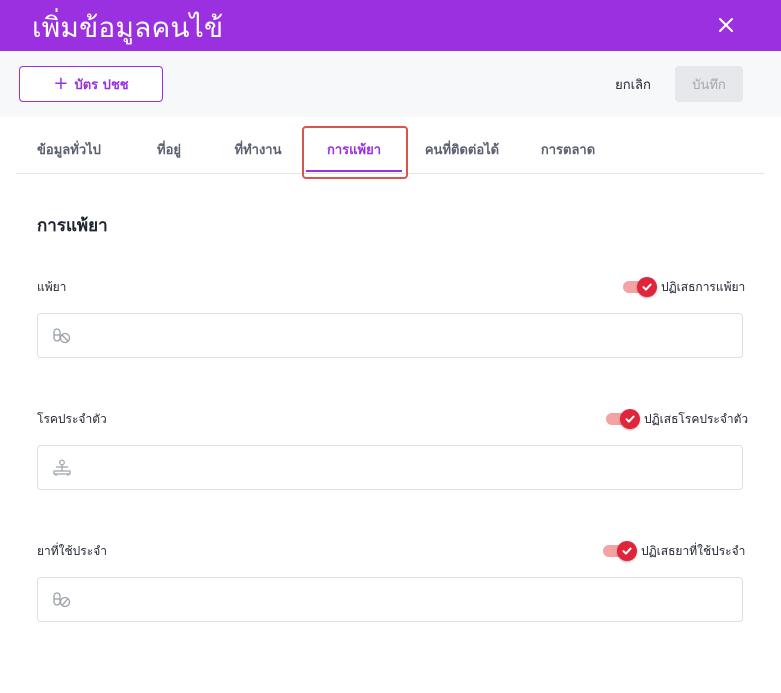  Describe the element at coordinates (354, 171) in the screenshot. I see `active-tab-underline` at that location.